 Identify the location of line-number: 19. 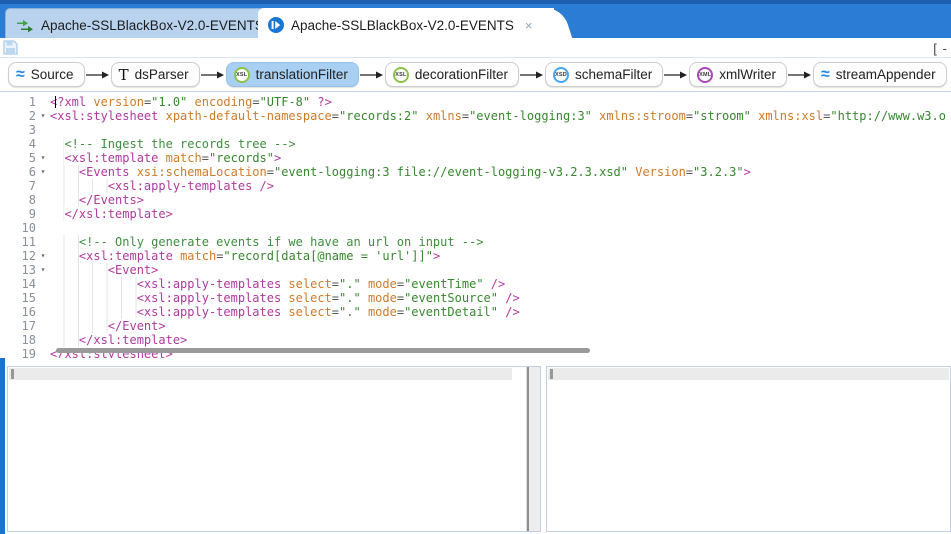
(28, 352).